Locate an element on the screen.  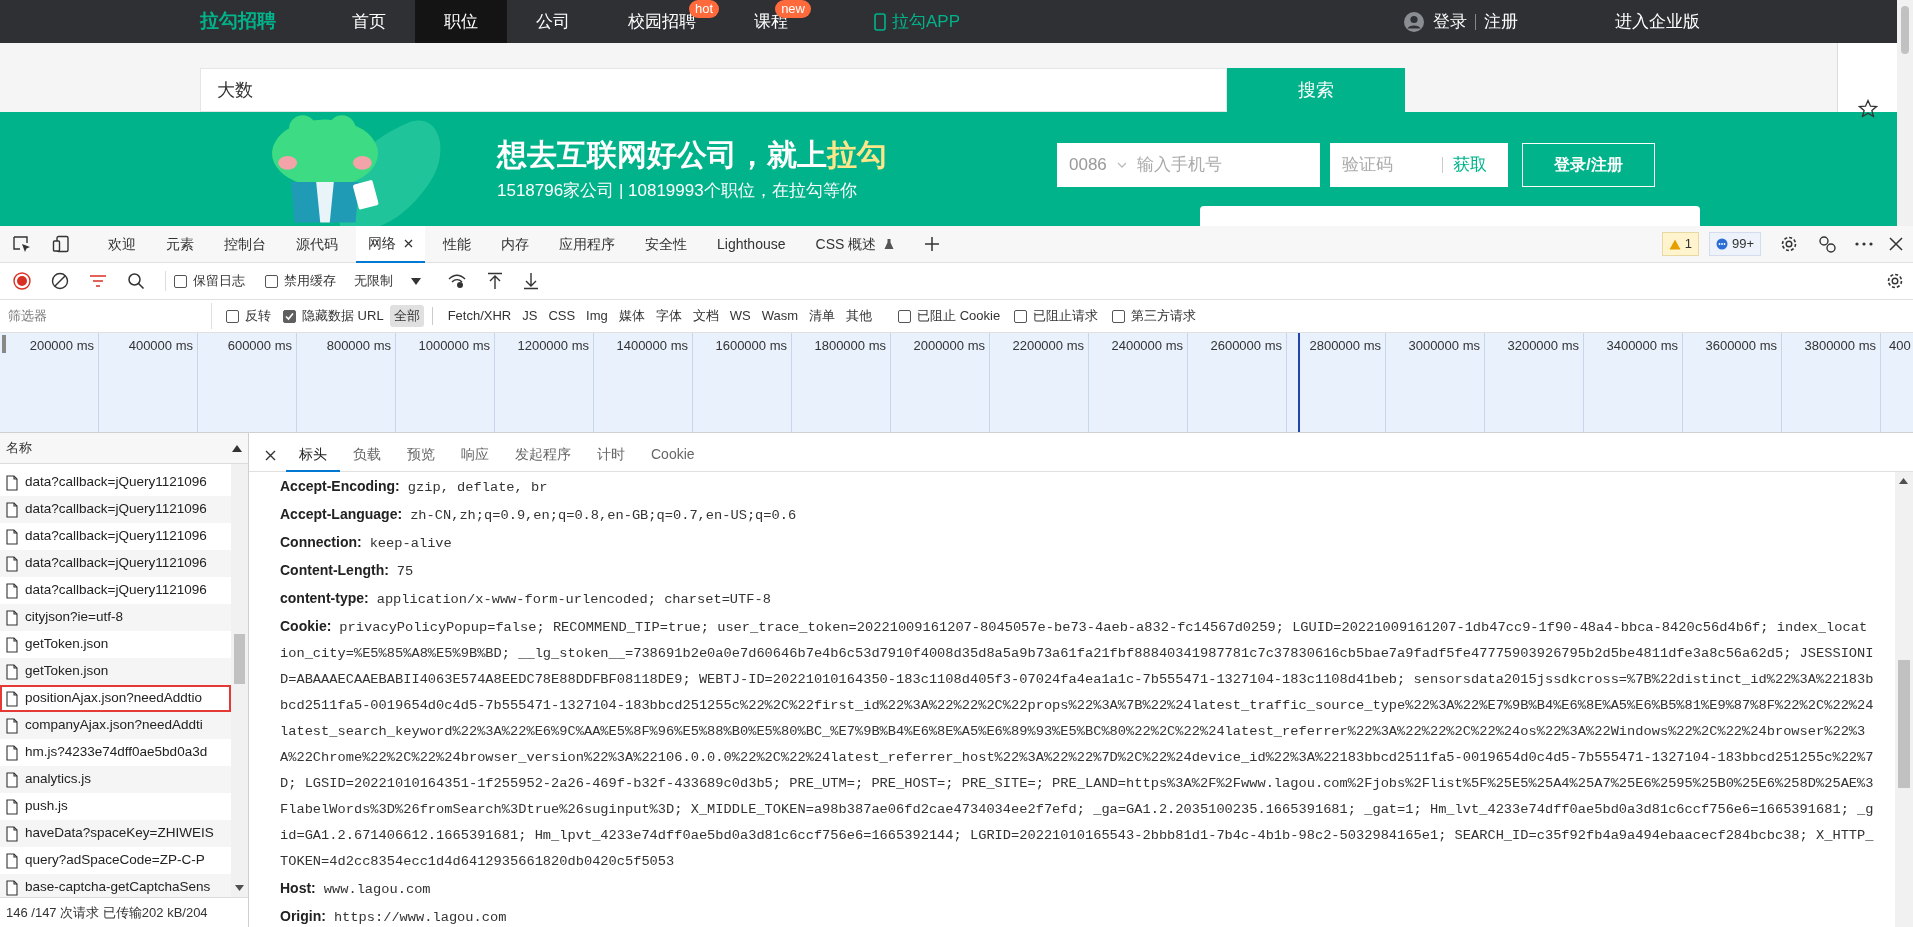
tab: 欢迎 is located at coordinates (122, 244).